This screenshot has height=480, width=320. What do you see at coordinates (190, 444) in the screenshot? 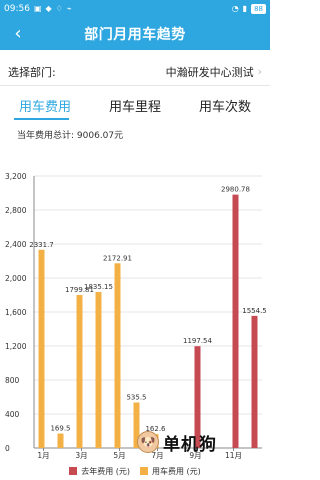
I see `watermark-text: 单机狗` at bounding box center [190, 444].